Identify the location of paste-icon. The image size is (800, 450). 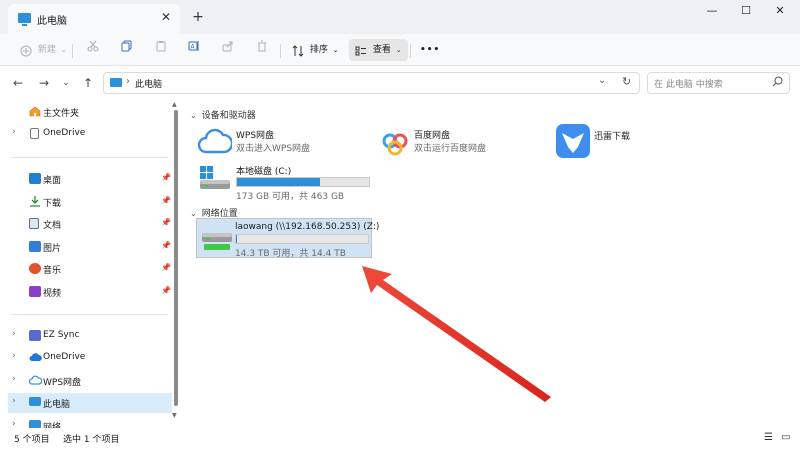
(161, 50).